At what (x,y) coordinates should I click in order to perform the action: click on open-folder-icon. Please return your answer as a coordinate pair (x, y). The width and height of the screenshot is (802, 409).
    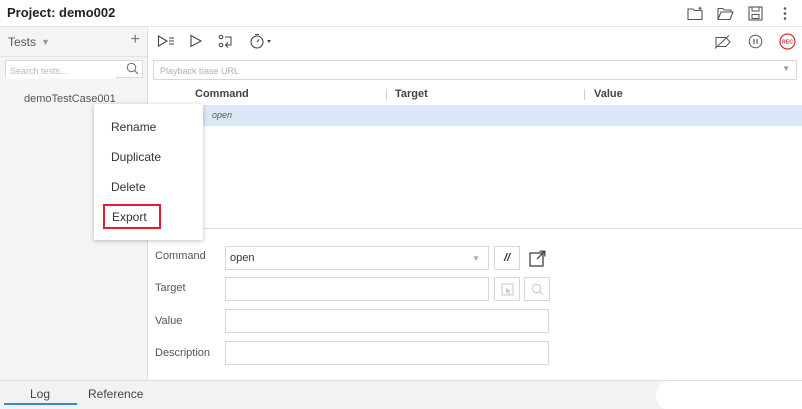
    Looking at the image, I should click on (725, 13).